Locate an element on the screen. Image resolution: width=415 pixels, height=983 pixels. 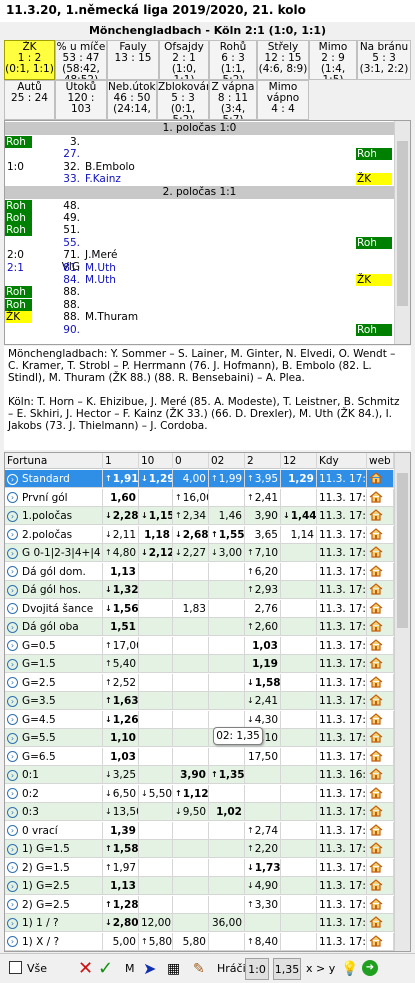
odds-row: › 1) X / ? 5,00 ↑5,80 5,80 ↑8,40 11.3. 17: is located at coordinates (199, 941).